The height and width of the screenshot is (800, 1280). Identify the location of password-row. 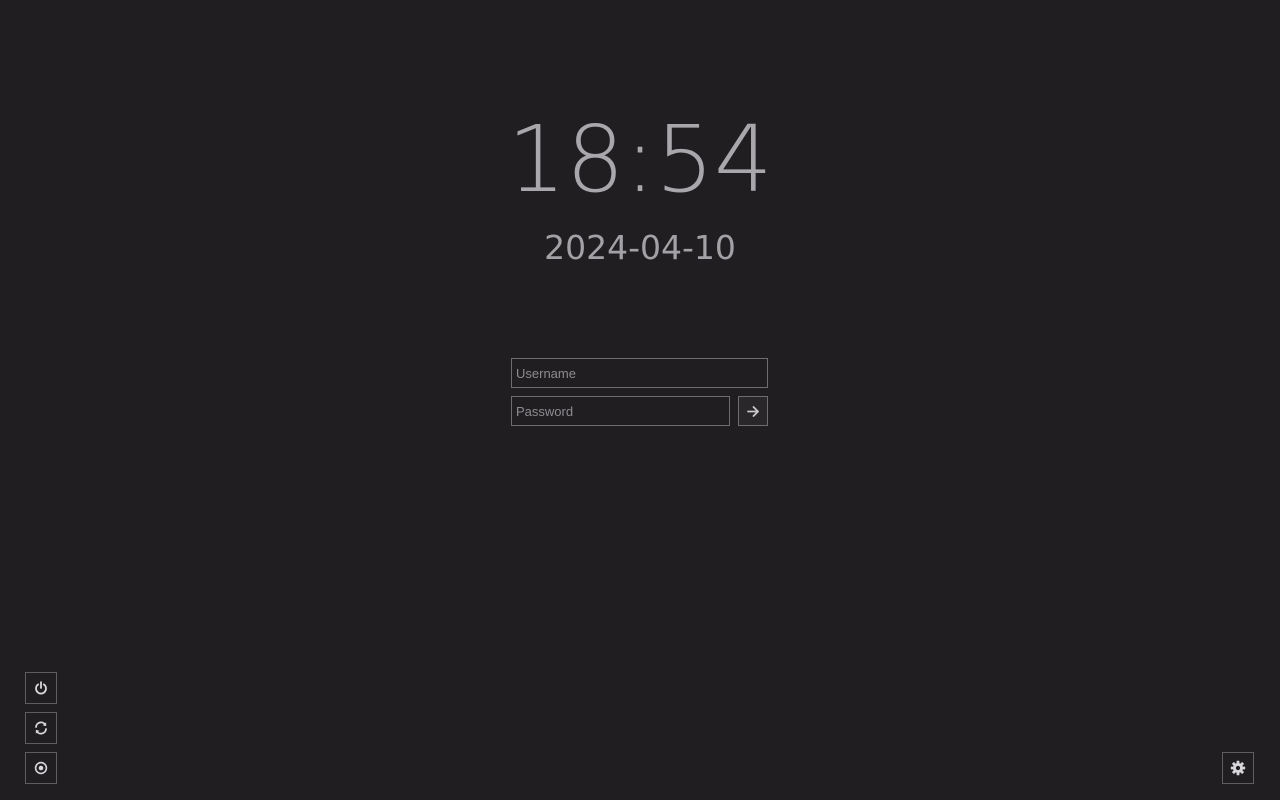
(639, 411).